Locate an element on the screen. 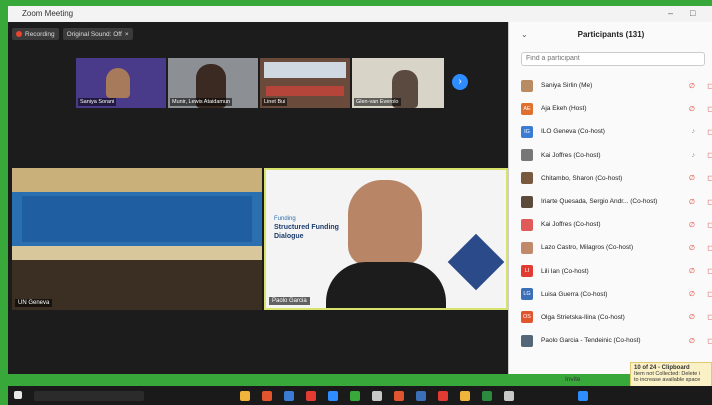 This screenshot has width=712, height=405. minimize-button: – is located at coordinates (670, 13).